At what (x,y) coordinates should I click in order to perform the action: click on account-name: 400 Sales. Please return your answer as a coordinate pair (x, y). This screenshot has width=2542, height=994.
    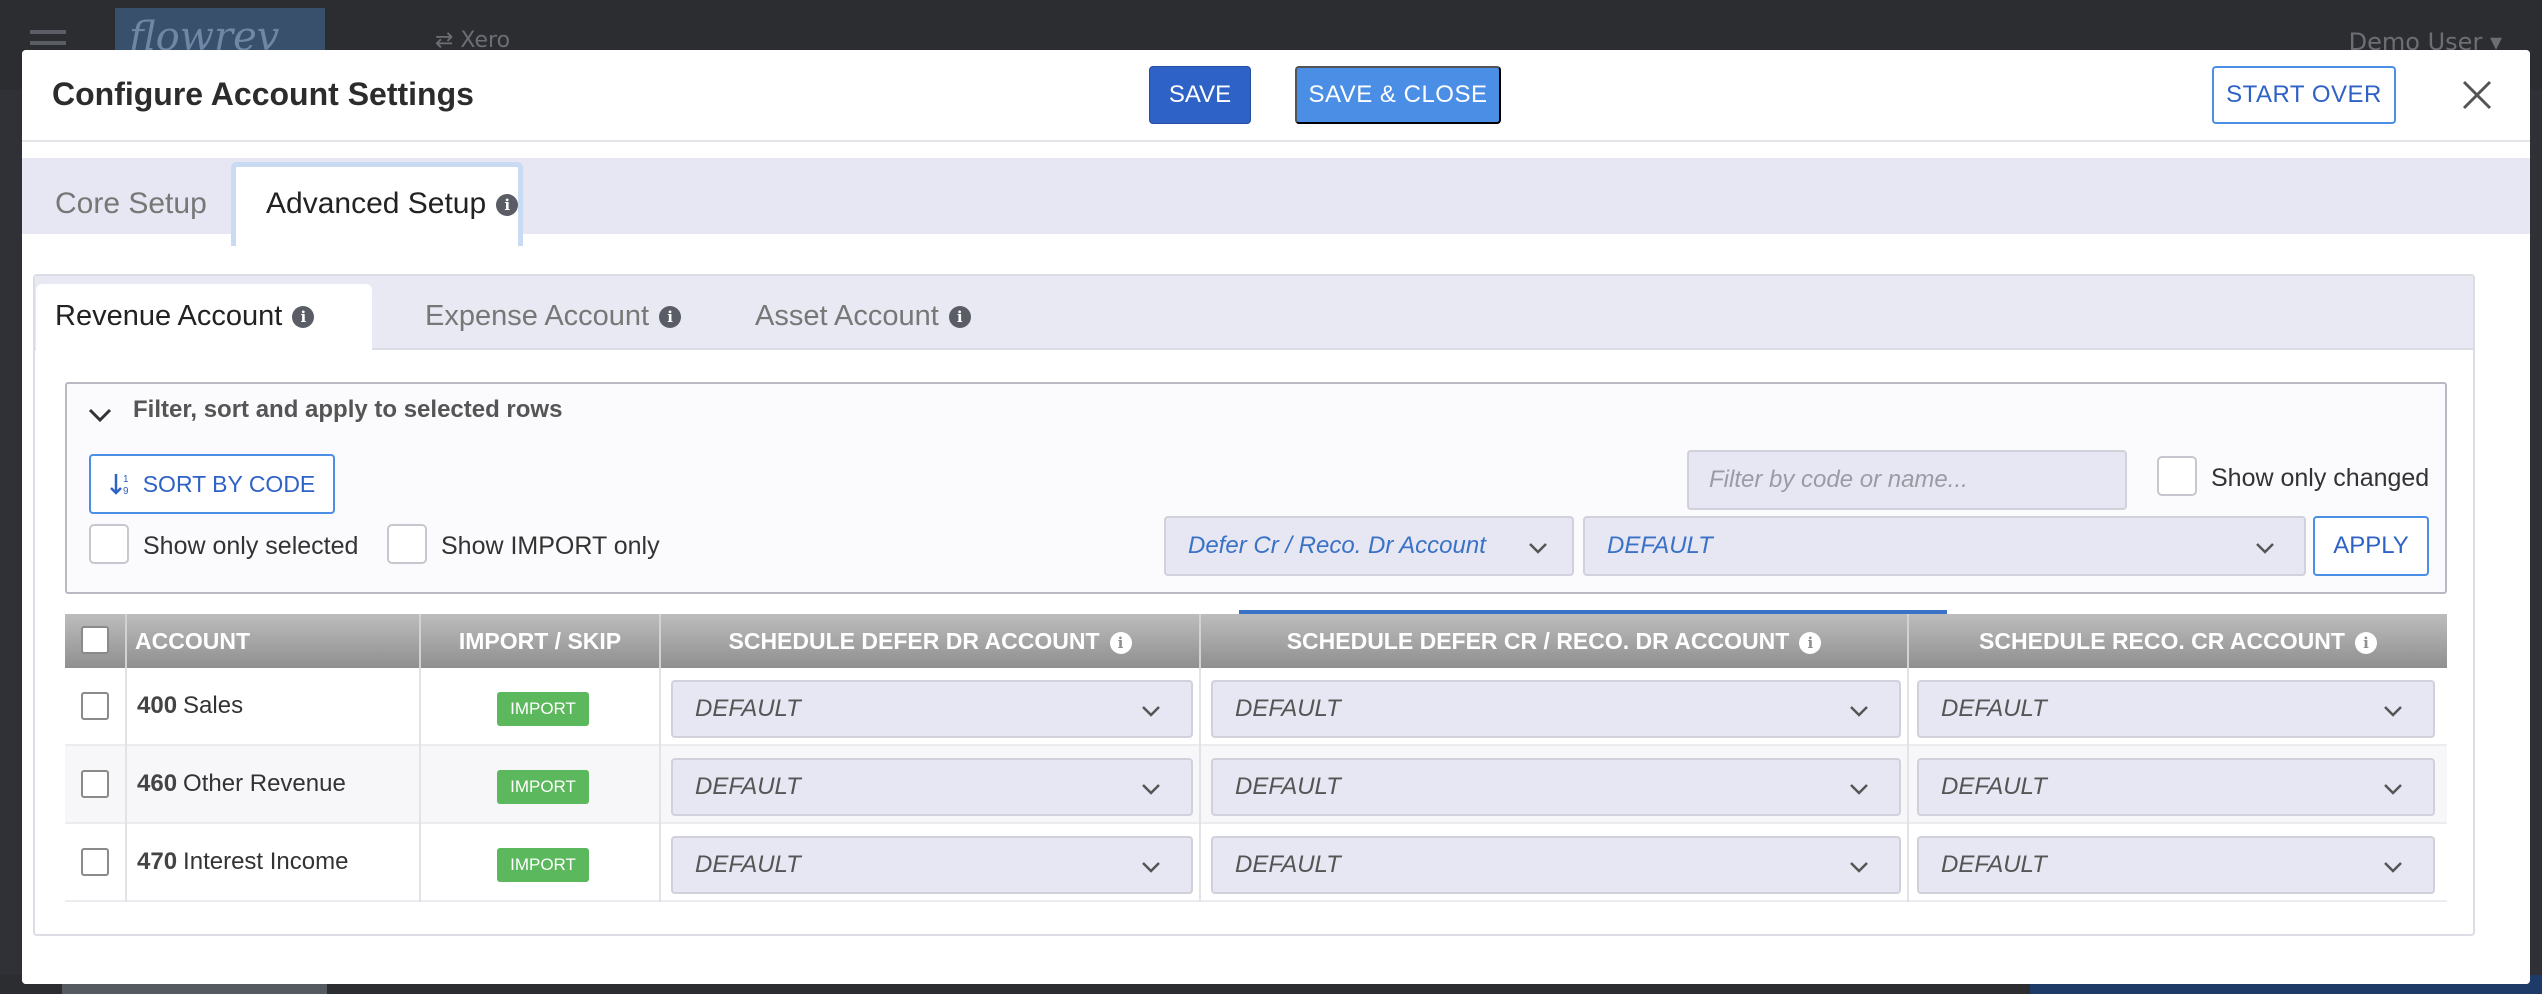
    Looking at the image, I should click on (190, 706).